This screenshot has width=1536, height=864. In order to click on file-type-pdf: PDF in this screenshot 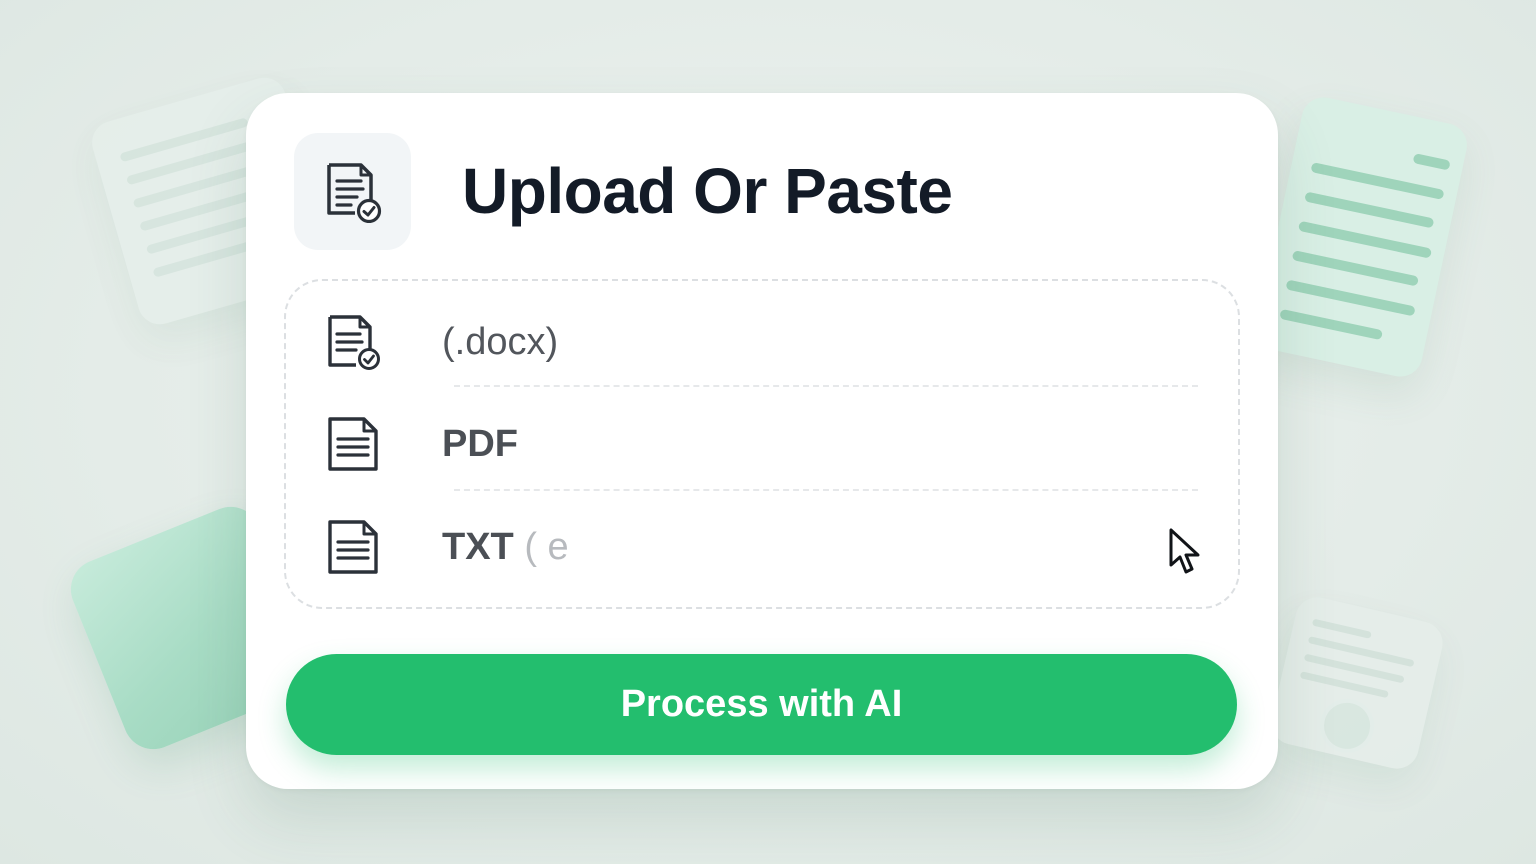, I will do `click(762, 443)`.